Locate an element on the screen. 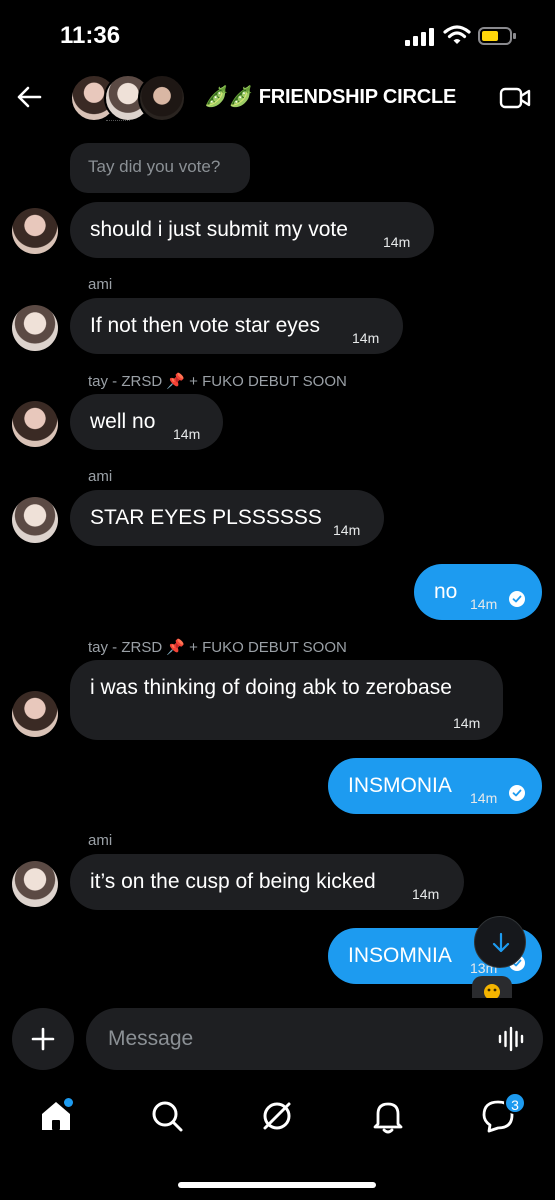 Image resolution: width=555 pixels, height=1200 pixels. message-bubble: STAR EYES PLSSSSSS 14m is located at coordinates (227, 518).